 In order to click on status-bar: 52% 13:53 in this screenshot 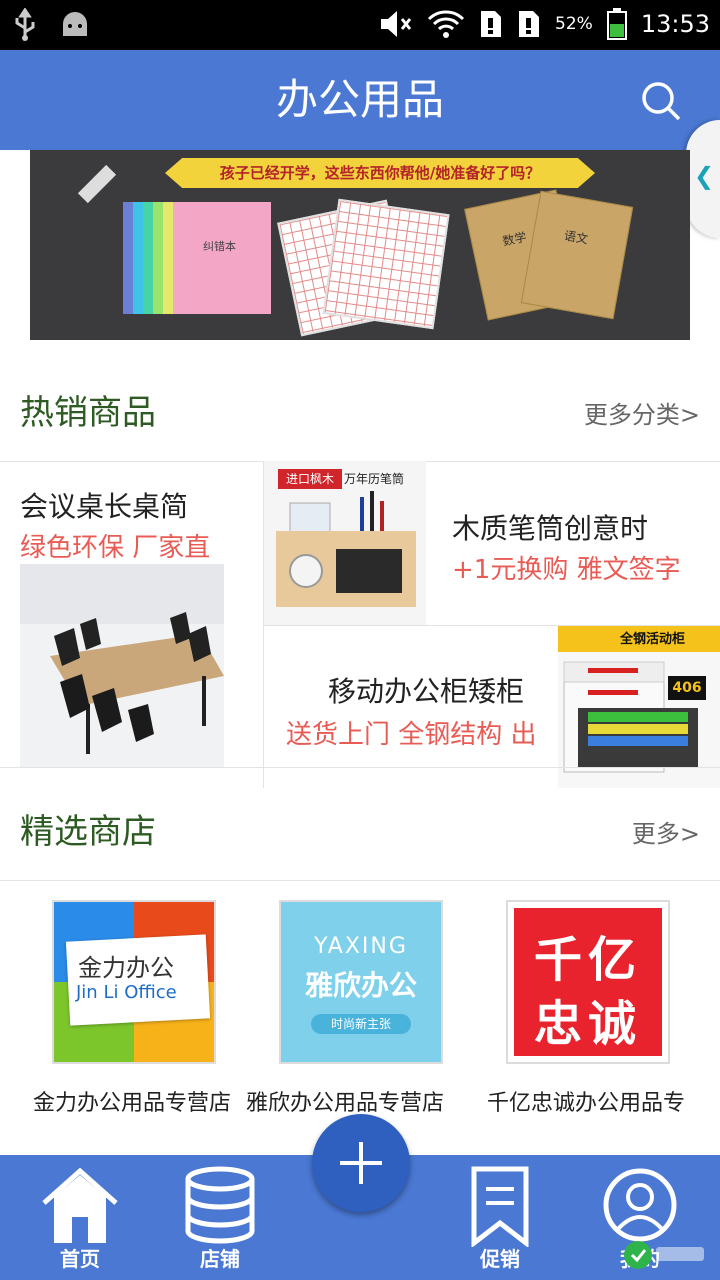, I will do `click(360, 25)`.